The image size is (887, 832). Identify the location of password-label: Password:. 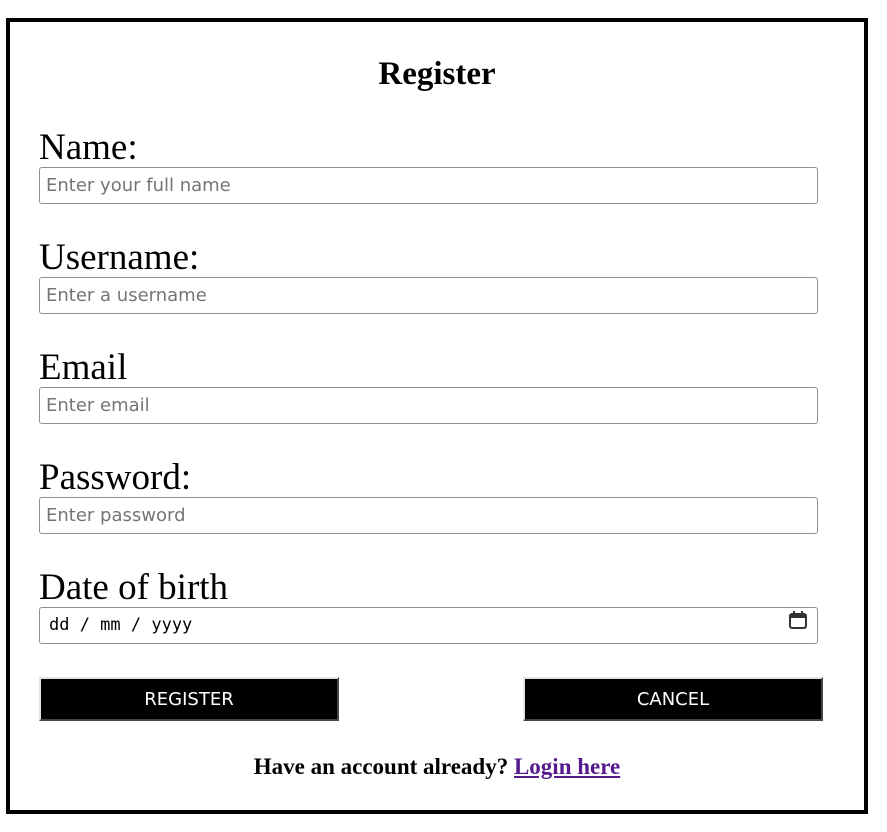
(115, 477).